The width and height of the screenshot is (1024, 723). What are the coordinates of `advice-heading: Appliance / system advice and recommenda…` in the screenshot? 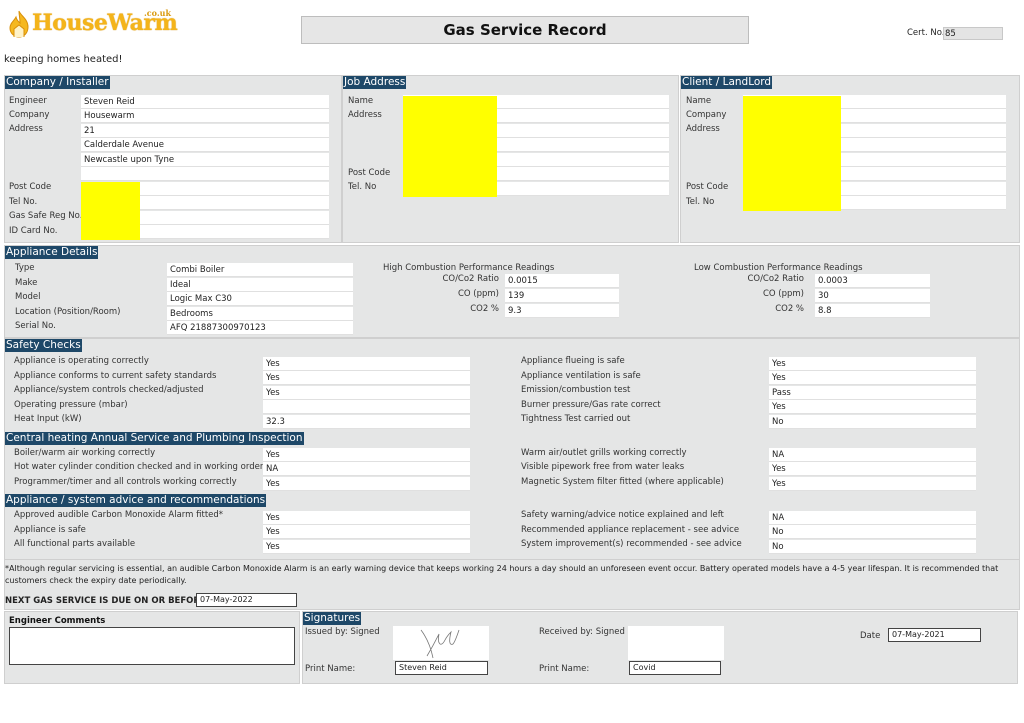 It's located at (136, 500).